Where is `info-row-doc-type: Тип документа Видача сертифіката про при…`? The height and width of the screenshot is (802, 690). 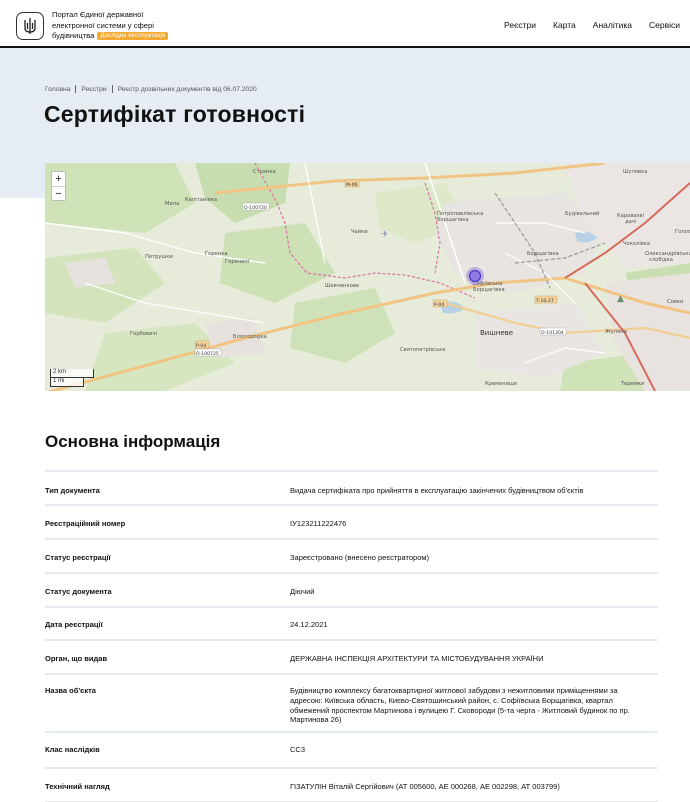
info-row-doc-type: Тип документа Видача сертифіката про при… is located at coordinates (351, 489).